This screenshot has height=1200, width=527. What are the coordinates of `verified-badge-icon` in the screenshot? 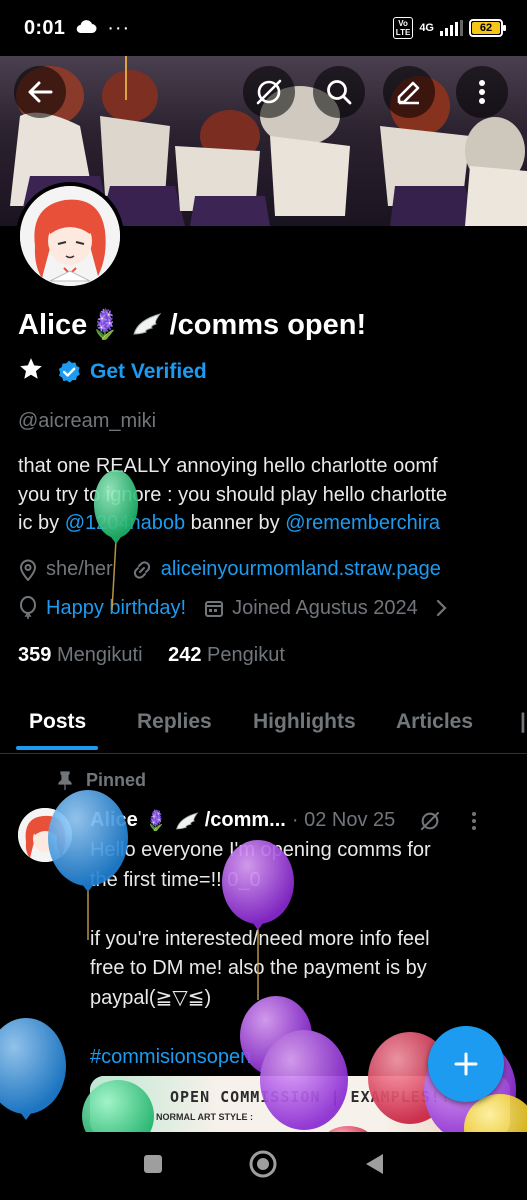 It's located at (69, 371).